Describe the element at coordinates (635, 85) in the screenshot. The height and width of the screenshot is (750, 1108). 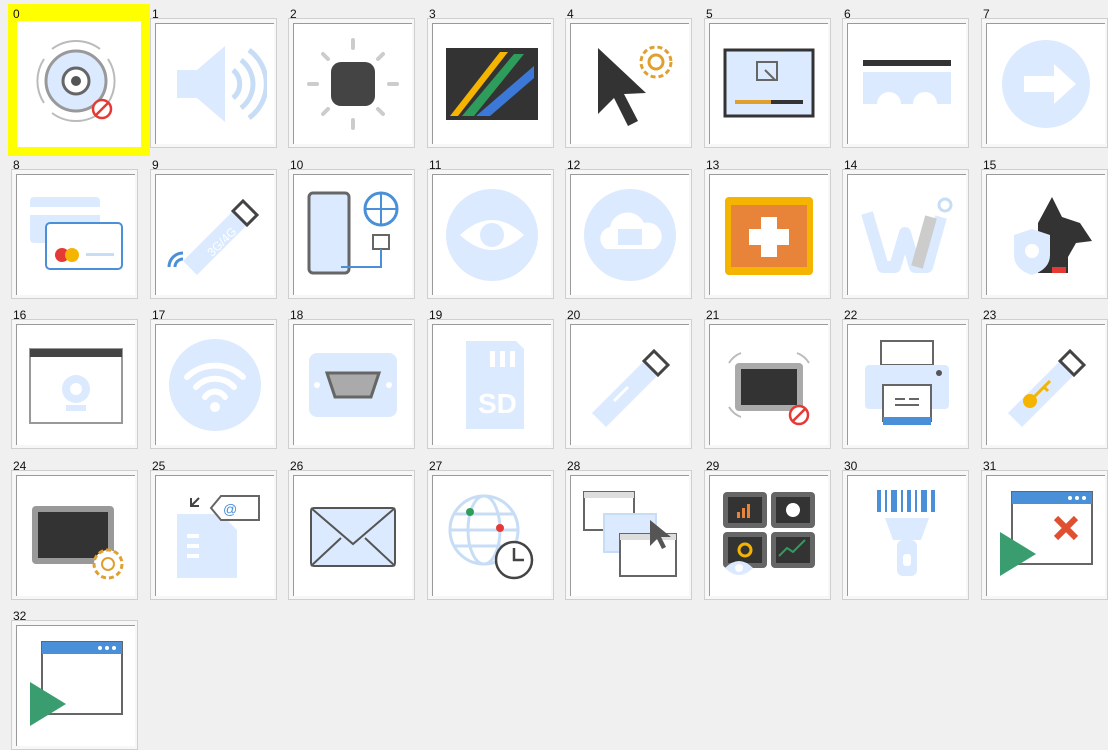
I see `mouse-settings-icon` at that location.